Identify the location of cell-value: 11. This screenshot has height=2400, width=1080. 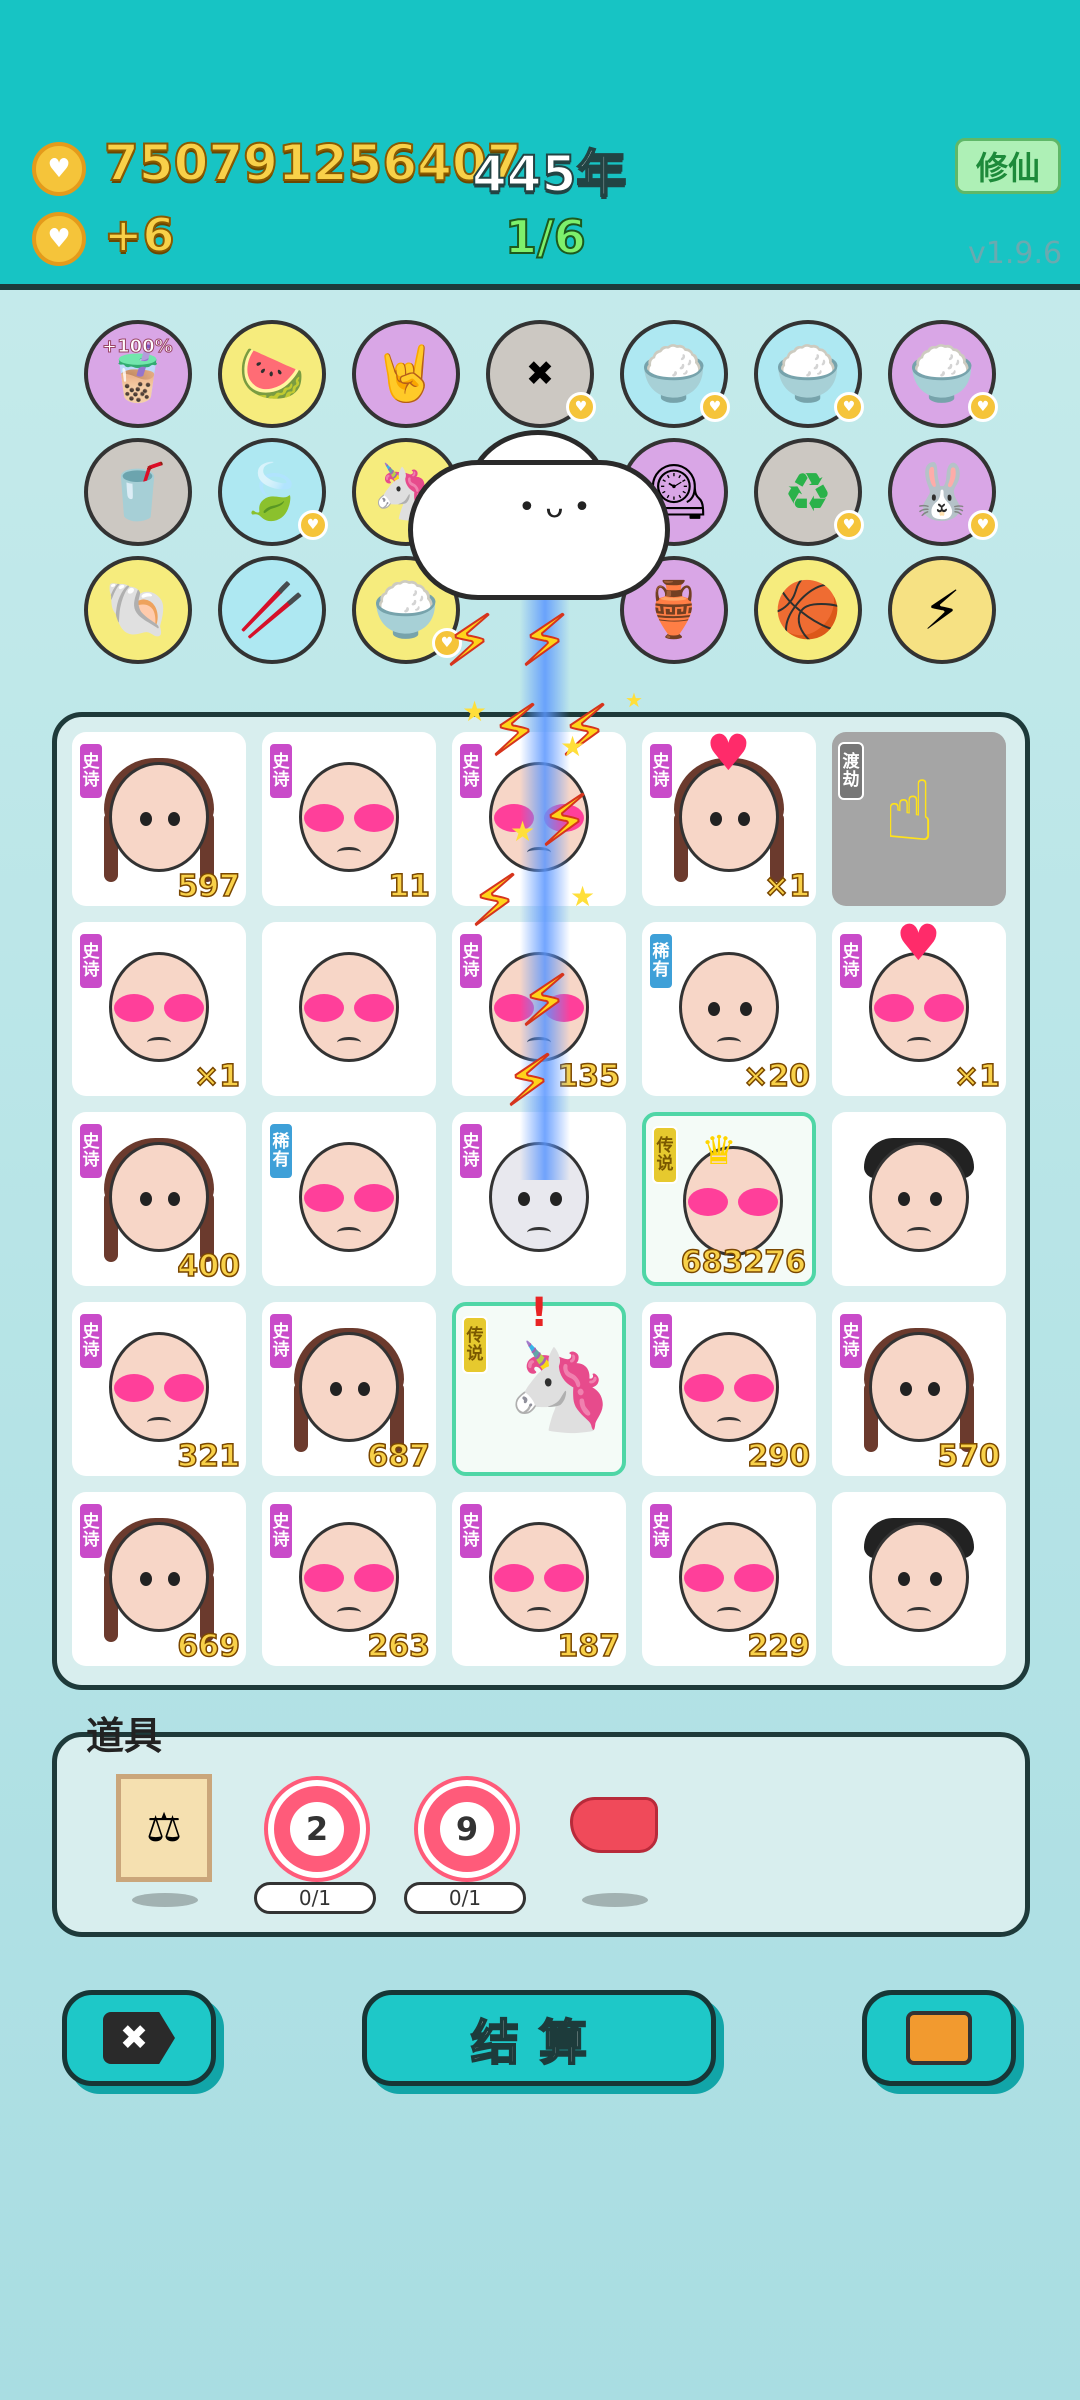
(409, 886).